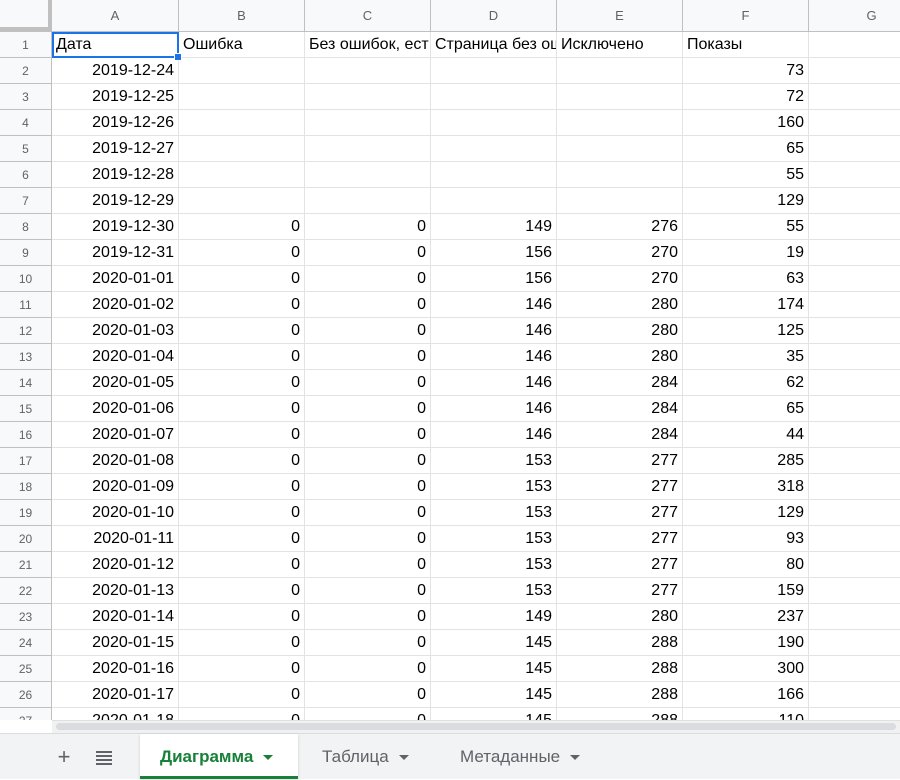 This screenshot has height=780, width=900. Describe the element at coordinates (494, 175) in the screenshot. I see `cell-d6` at that location.